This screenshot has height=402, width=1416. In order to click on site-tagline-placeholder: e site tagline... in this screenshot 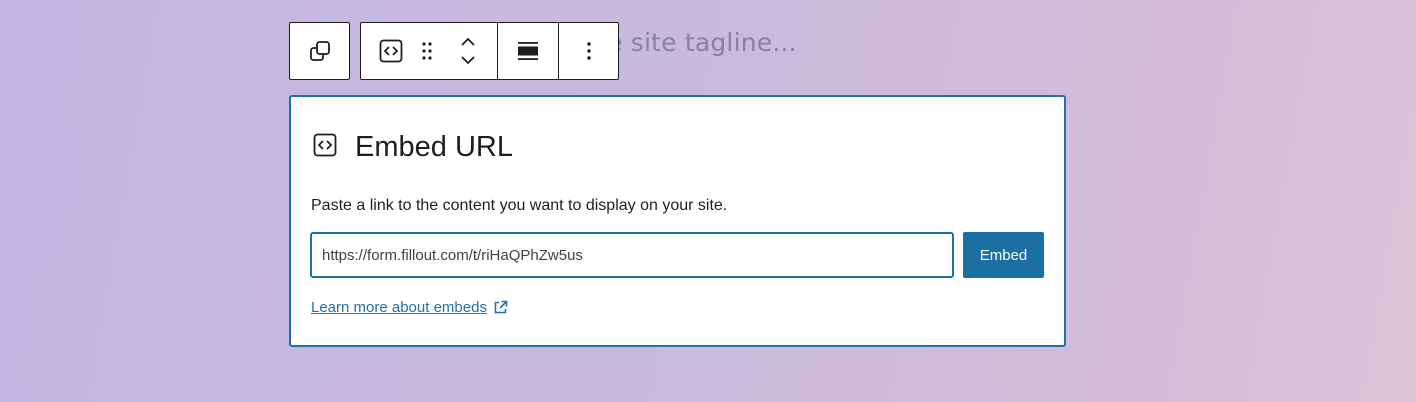, I will do `click(702, 42)`.